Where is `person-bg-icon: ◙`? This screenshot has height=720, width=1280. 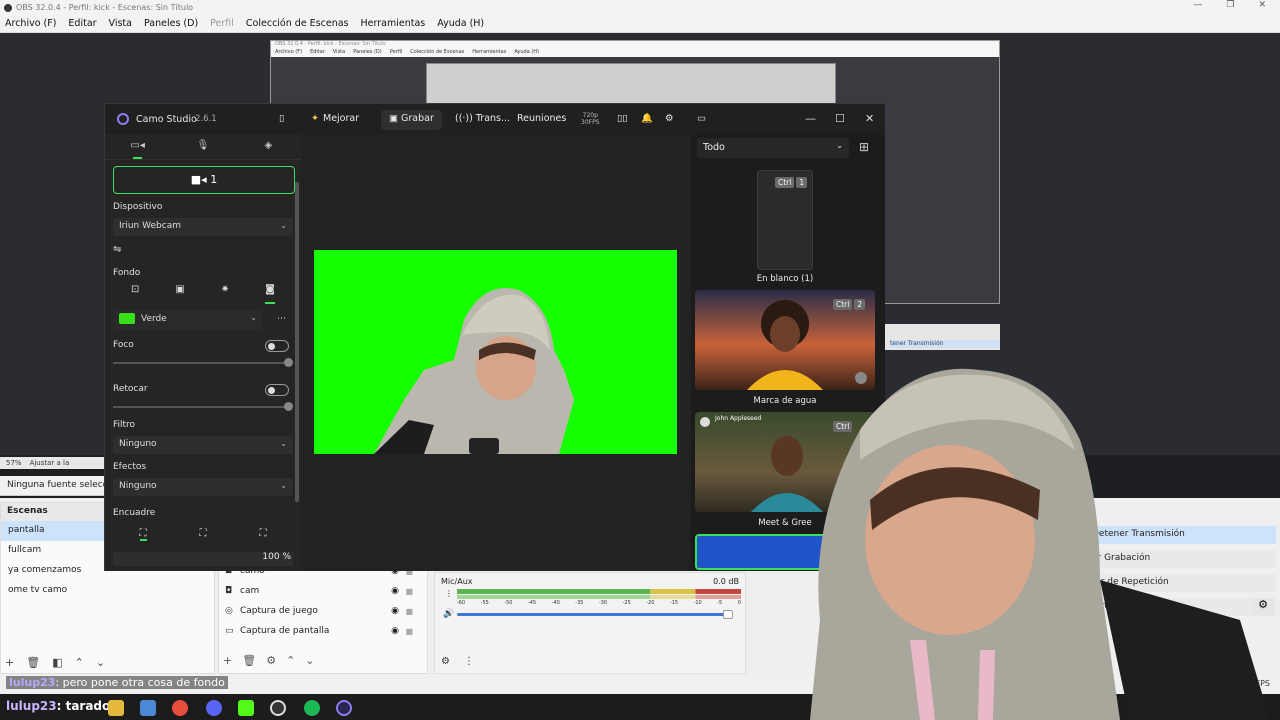 person-bg-icon: ◙ is located at coordinates (270, 294).